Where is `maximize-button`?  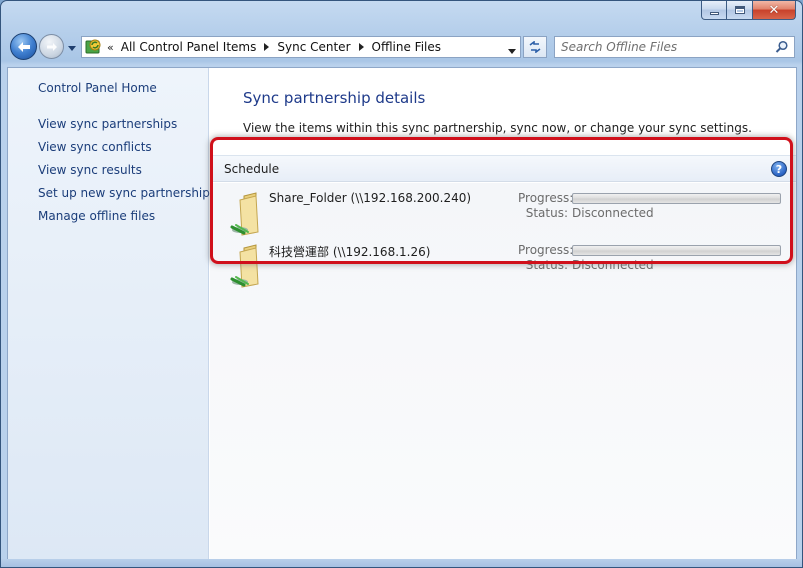
maximize-button is located at coordinates (740, 10).